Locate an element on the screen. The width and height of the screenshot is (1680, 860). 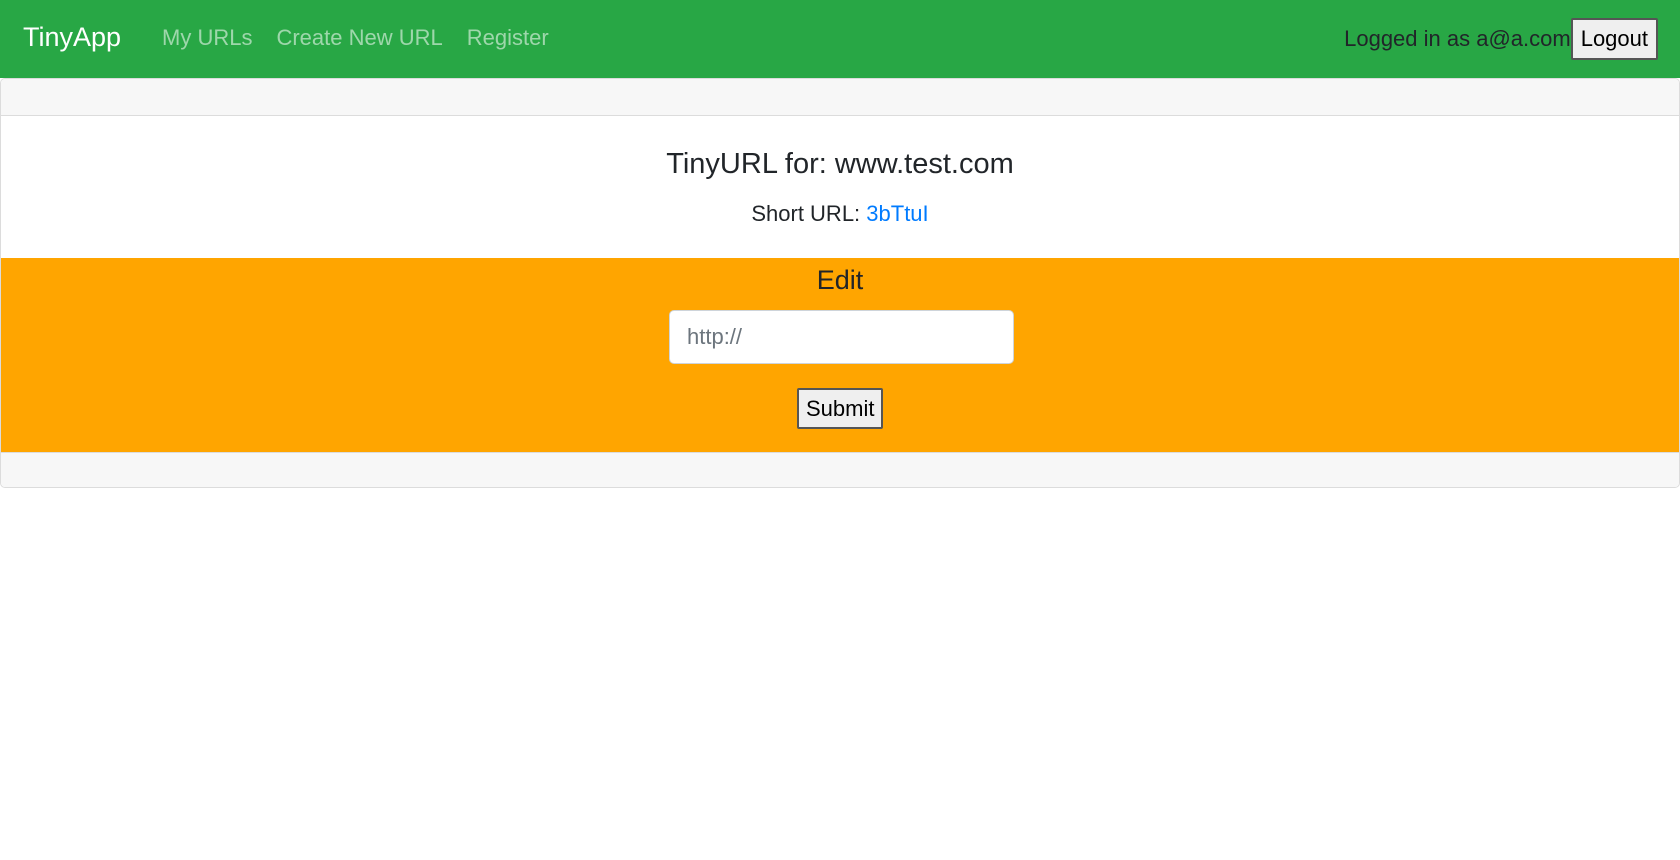
long-url-input is located at coordinates (841, 337).